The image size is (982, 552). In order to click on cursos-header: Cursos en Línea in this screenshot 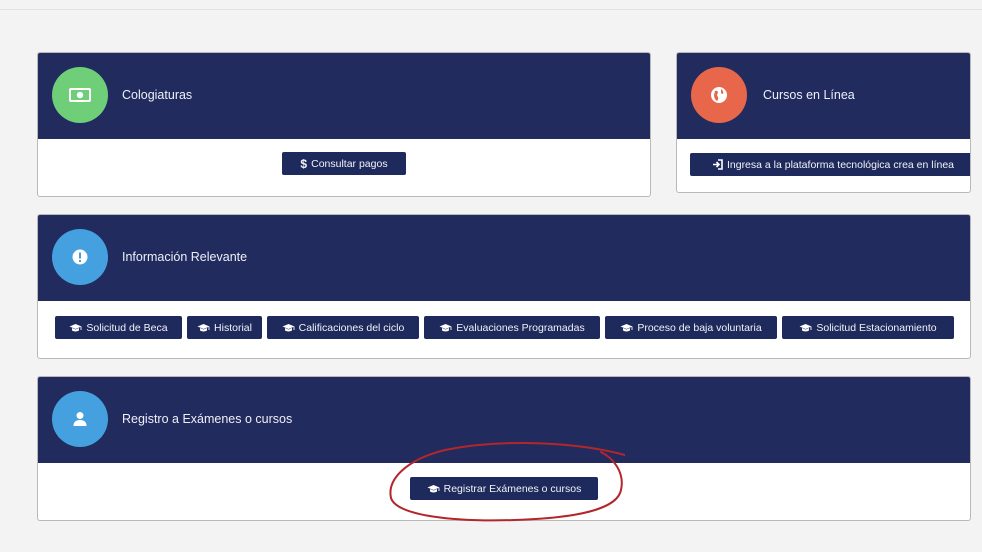, I will do `click(823, 96)`.